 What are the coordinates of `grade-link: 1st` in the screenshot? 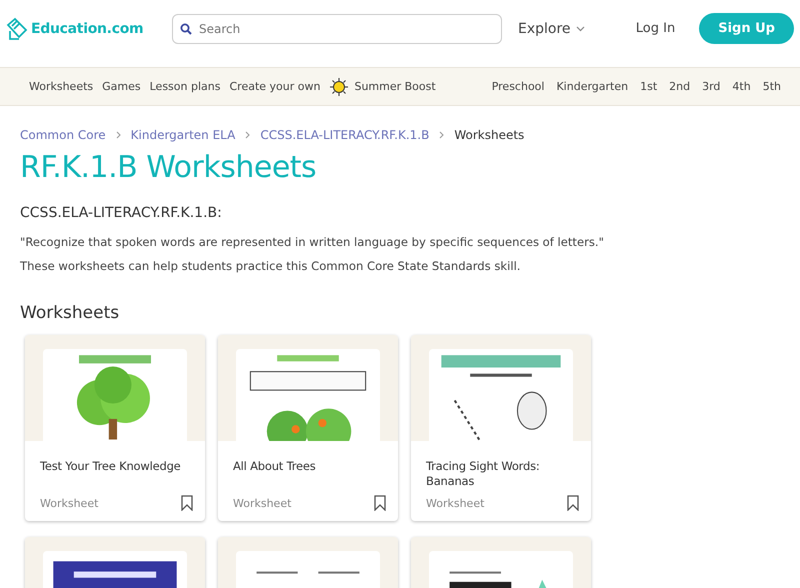 It's located at (649, 86).